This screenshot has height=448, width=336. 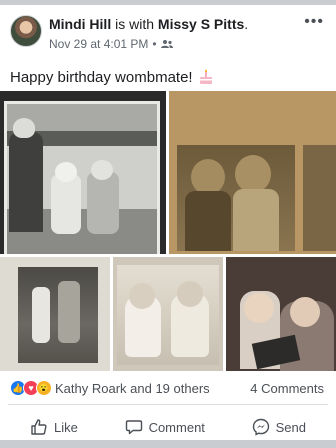 I want to click on photo-twin-babies, so click(x=168, y=314).